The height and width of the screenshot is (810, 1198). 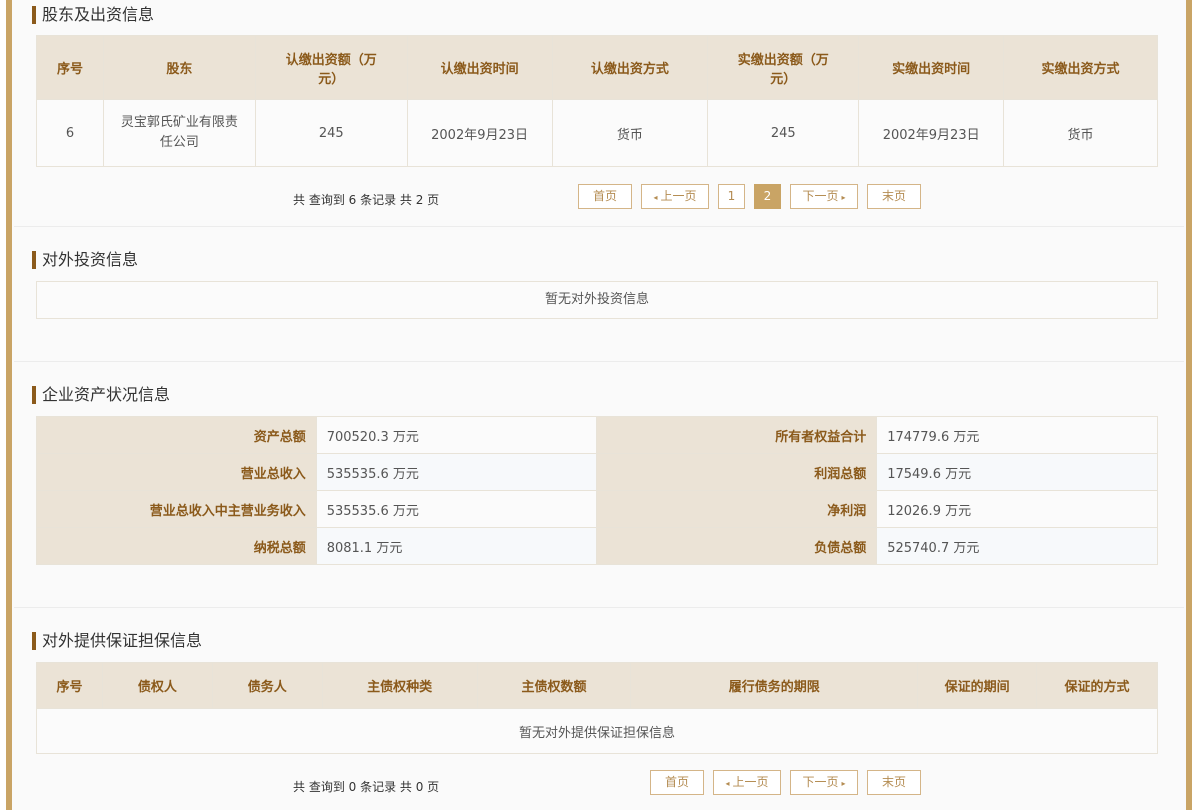 What do you see at coordinates (179, 67) in the screenshot?
I see `col-header: 股东` at bounding box center [179, 67].